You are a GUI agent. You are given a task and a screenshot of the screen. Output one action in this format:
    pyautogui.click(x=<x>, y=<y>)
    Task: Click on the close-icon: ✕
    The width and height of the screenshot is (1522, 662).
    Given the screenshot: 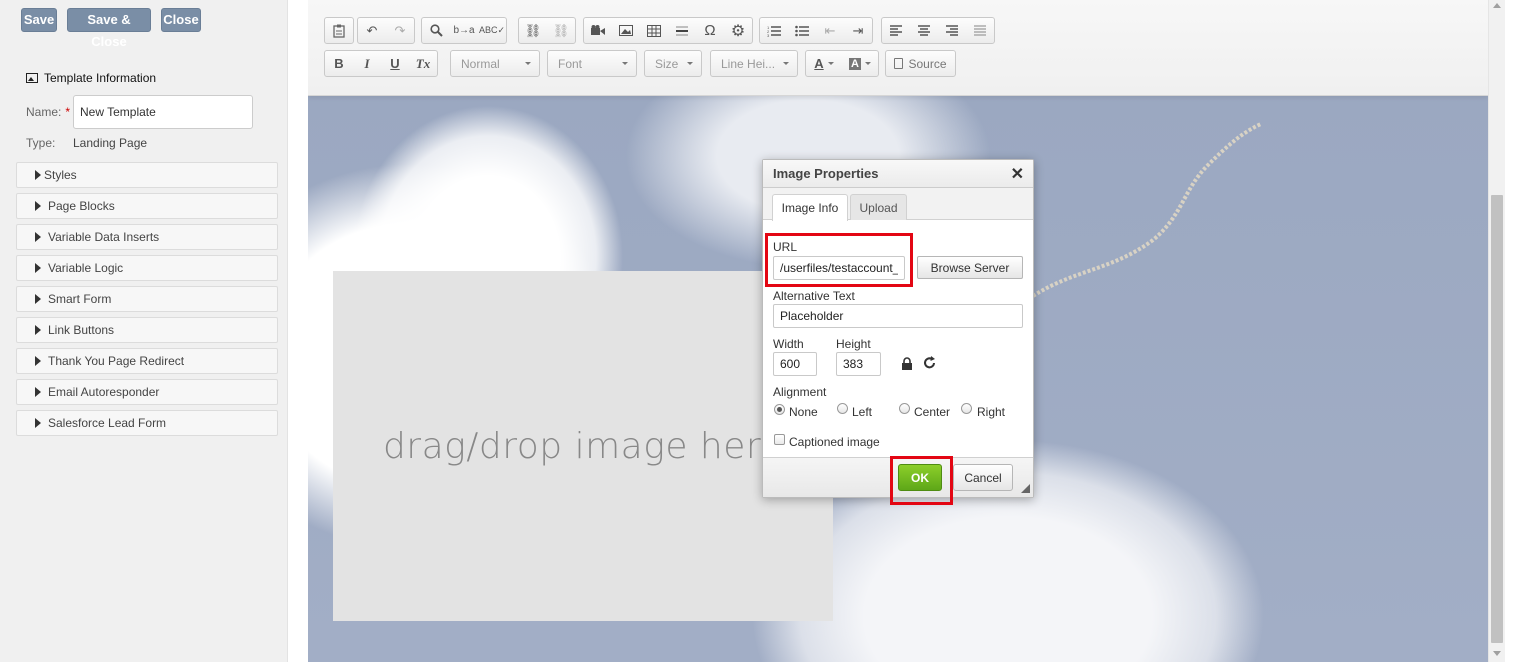 What is the action you would take?
    pyautogui.click(x=1017, y=174)
    